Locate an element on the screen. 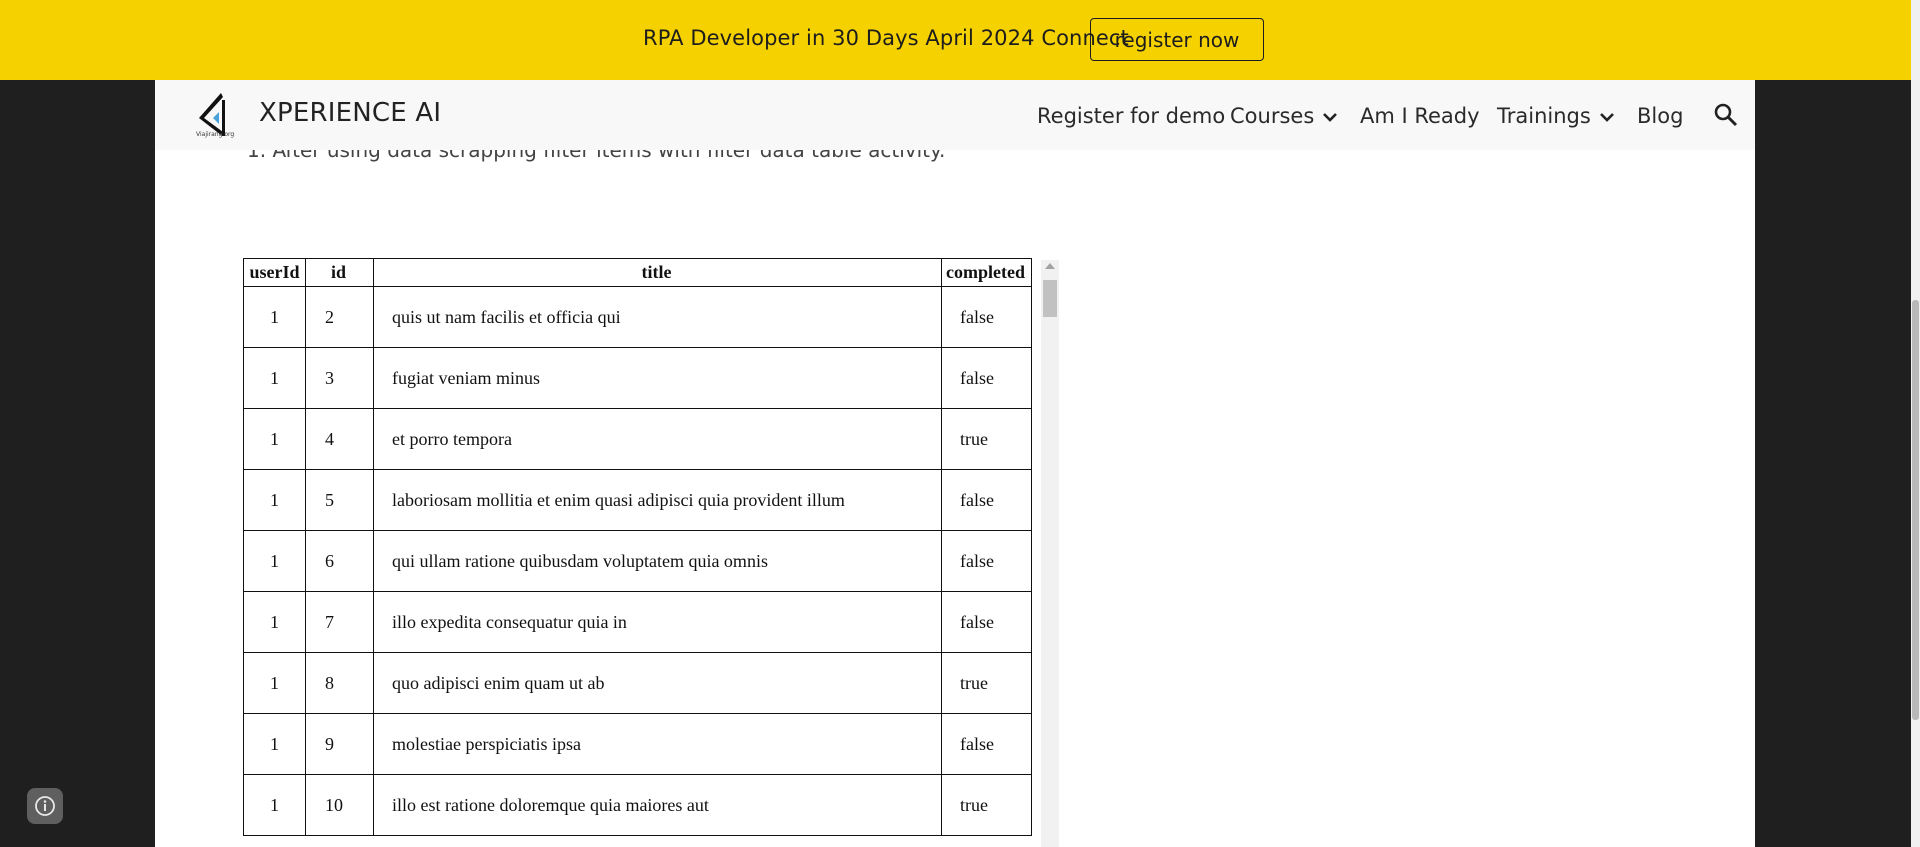  table-scrollbar is located at coordinates (1050, 553).